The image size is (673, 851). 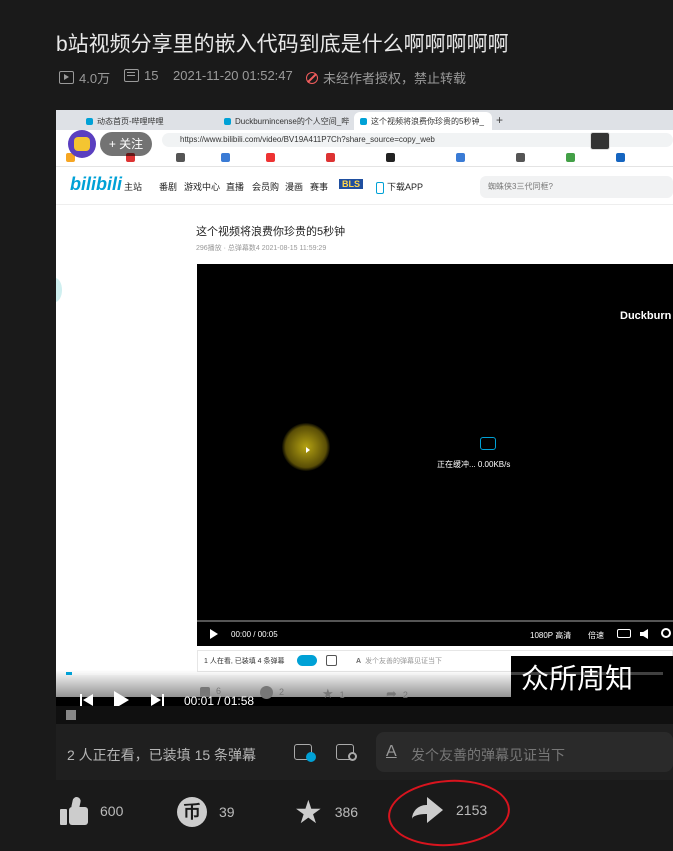 What do you see at coordinates (600, 141) in the screenshot?
I see `pip-icon` at bounding box center [600, 141].